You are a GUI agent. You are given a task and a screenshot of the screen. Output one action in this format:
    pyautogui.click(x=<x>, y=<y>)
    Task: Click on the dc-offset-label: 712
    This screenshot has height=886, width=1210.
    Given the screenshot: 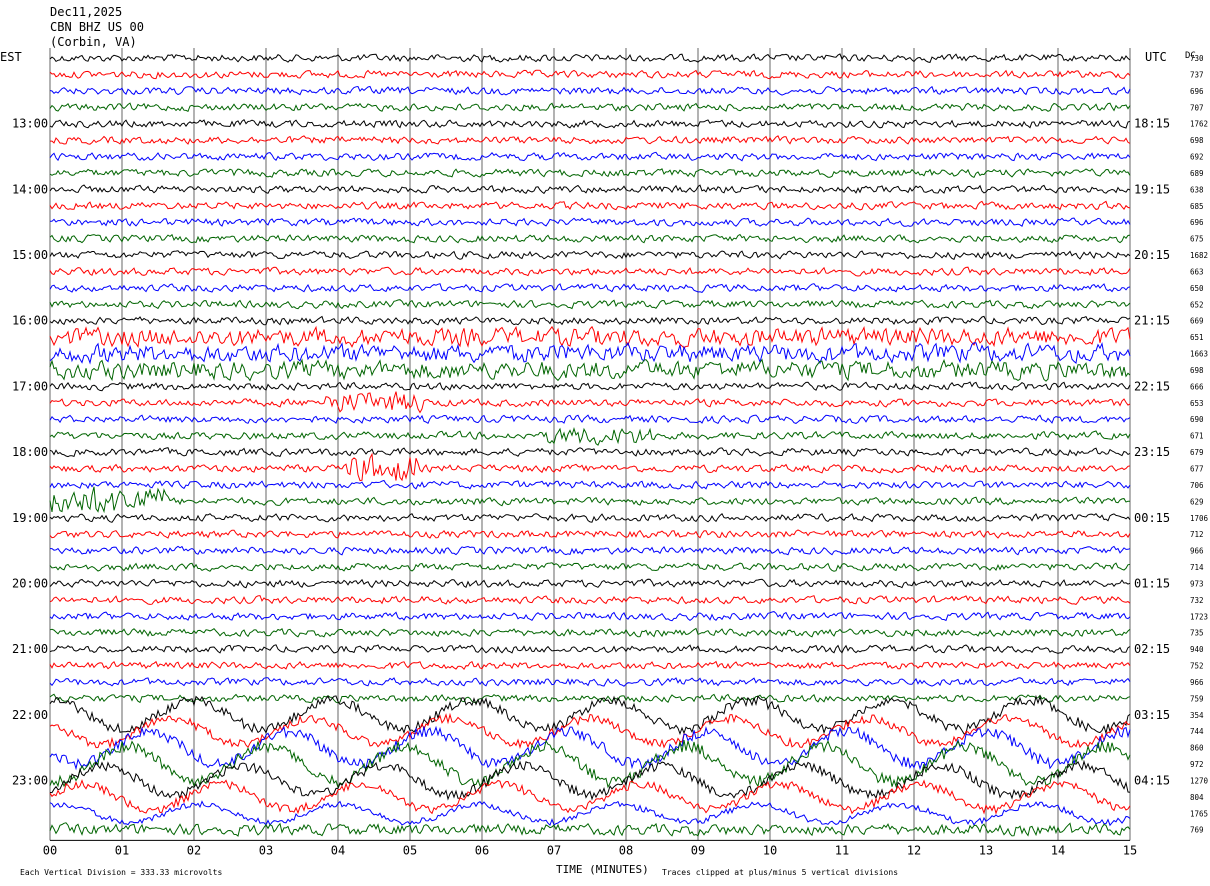 What is the action you would take?
    pyautogui.click(x=1197, y=534)
    